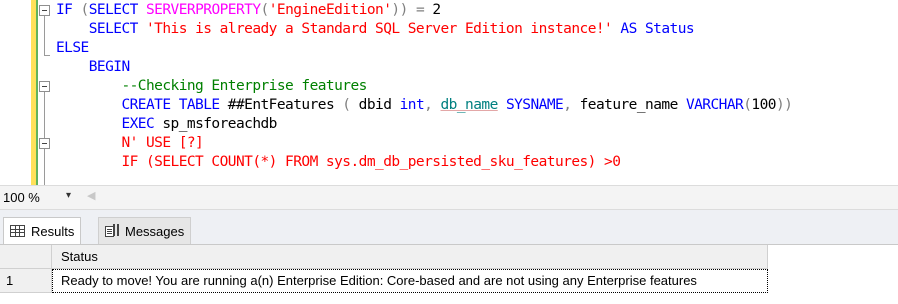 This screenshot has width=898, height=304. I want to click on code-token: 2, so click(436, 10).